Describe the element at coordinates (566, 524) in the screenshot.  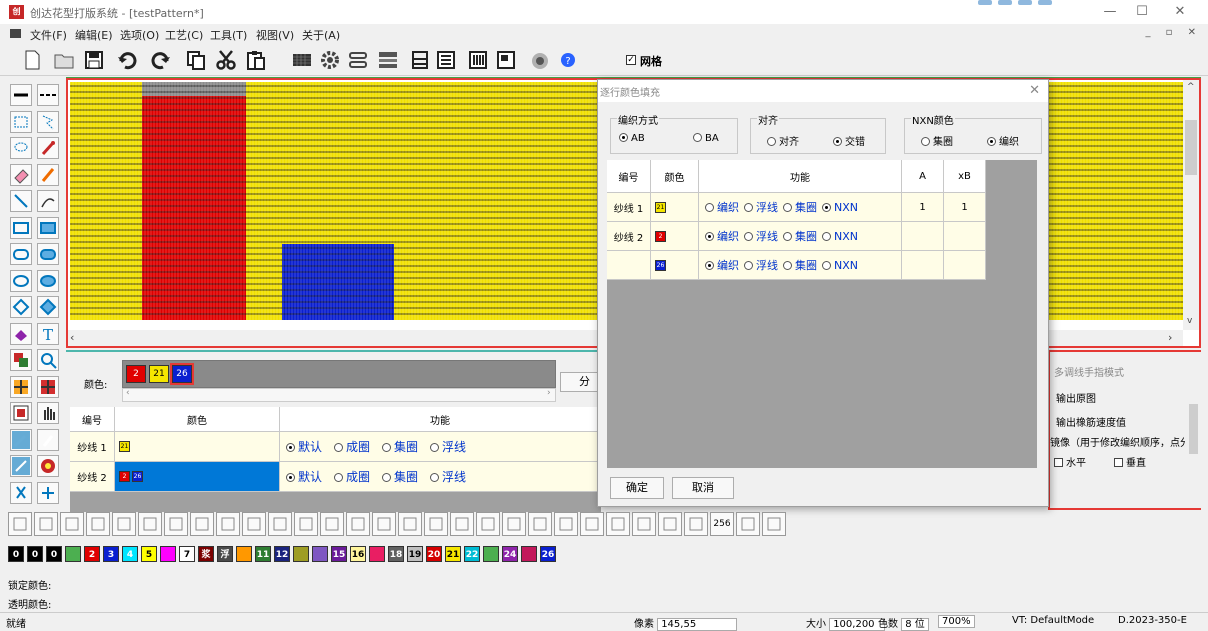
I see `cross-tool-icon` at that location.